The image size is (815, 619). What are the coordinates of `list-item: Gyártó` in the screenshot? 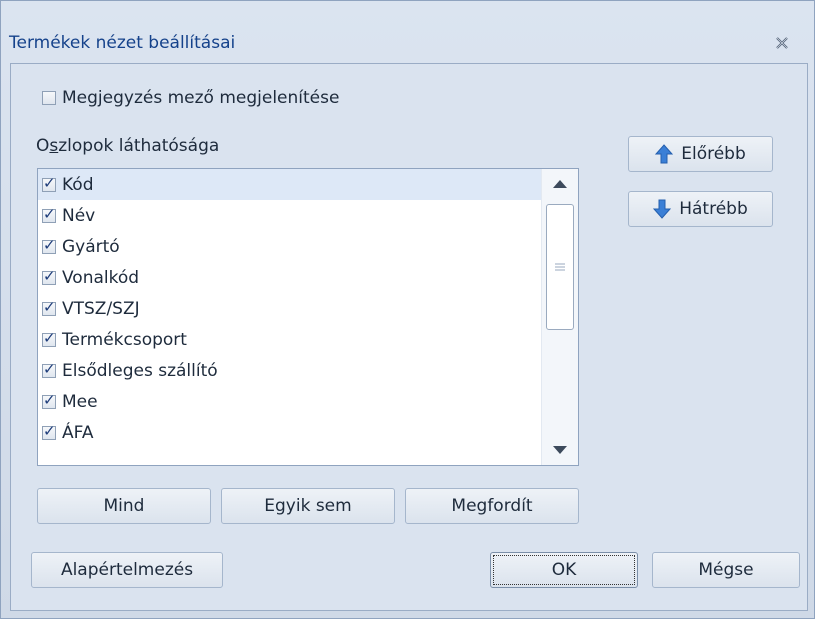 It's located at (308, 246).